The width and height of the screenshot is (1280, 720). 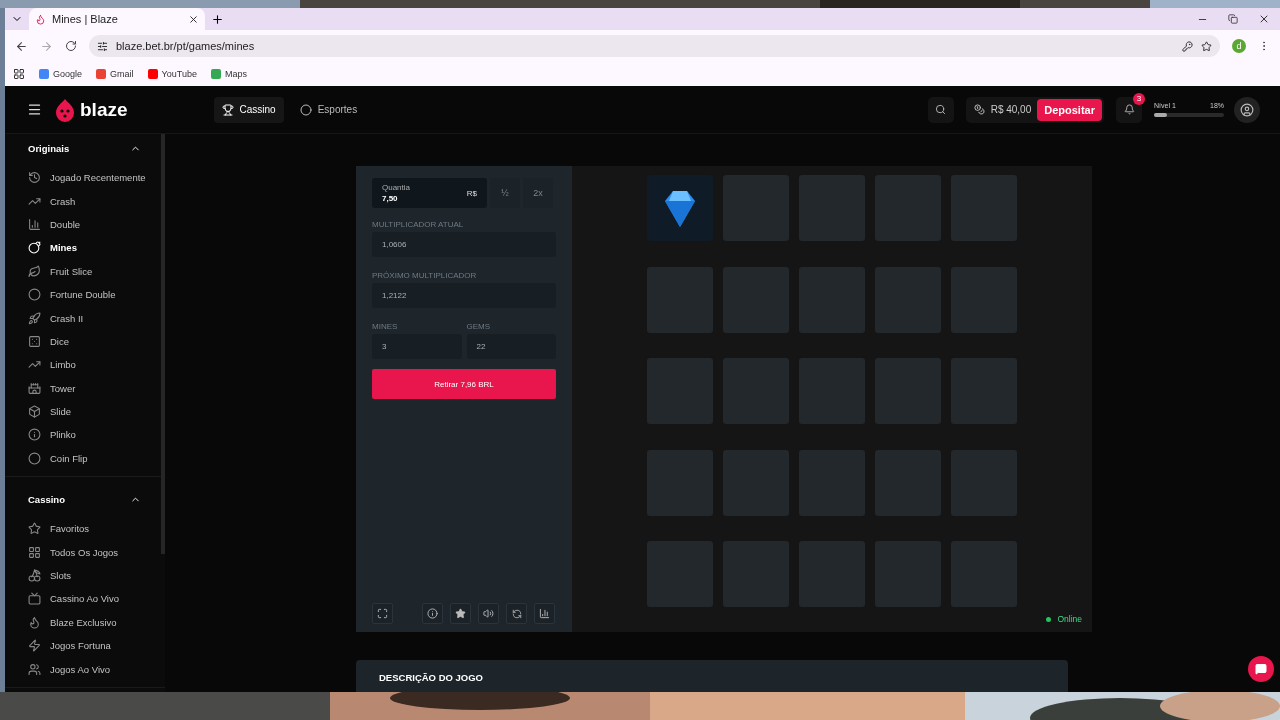 What do you see at coordinates (1011, 109) in the screenshot?
I see `balance: R$ 40,00` at bounding box center [1011, 109].